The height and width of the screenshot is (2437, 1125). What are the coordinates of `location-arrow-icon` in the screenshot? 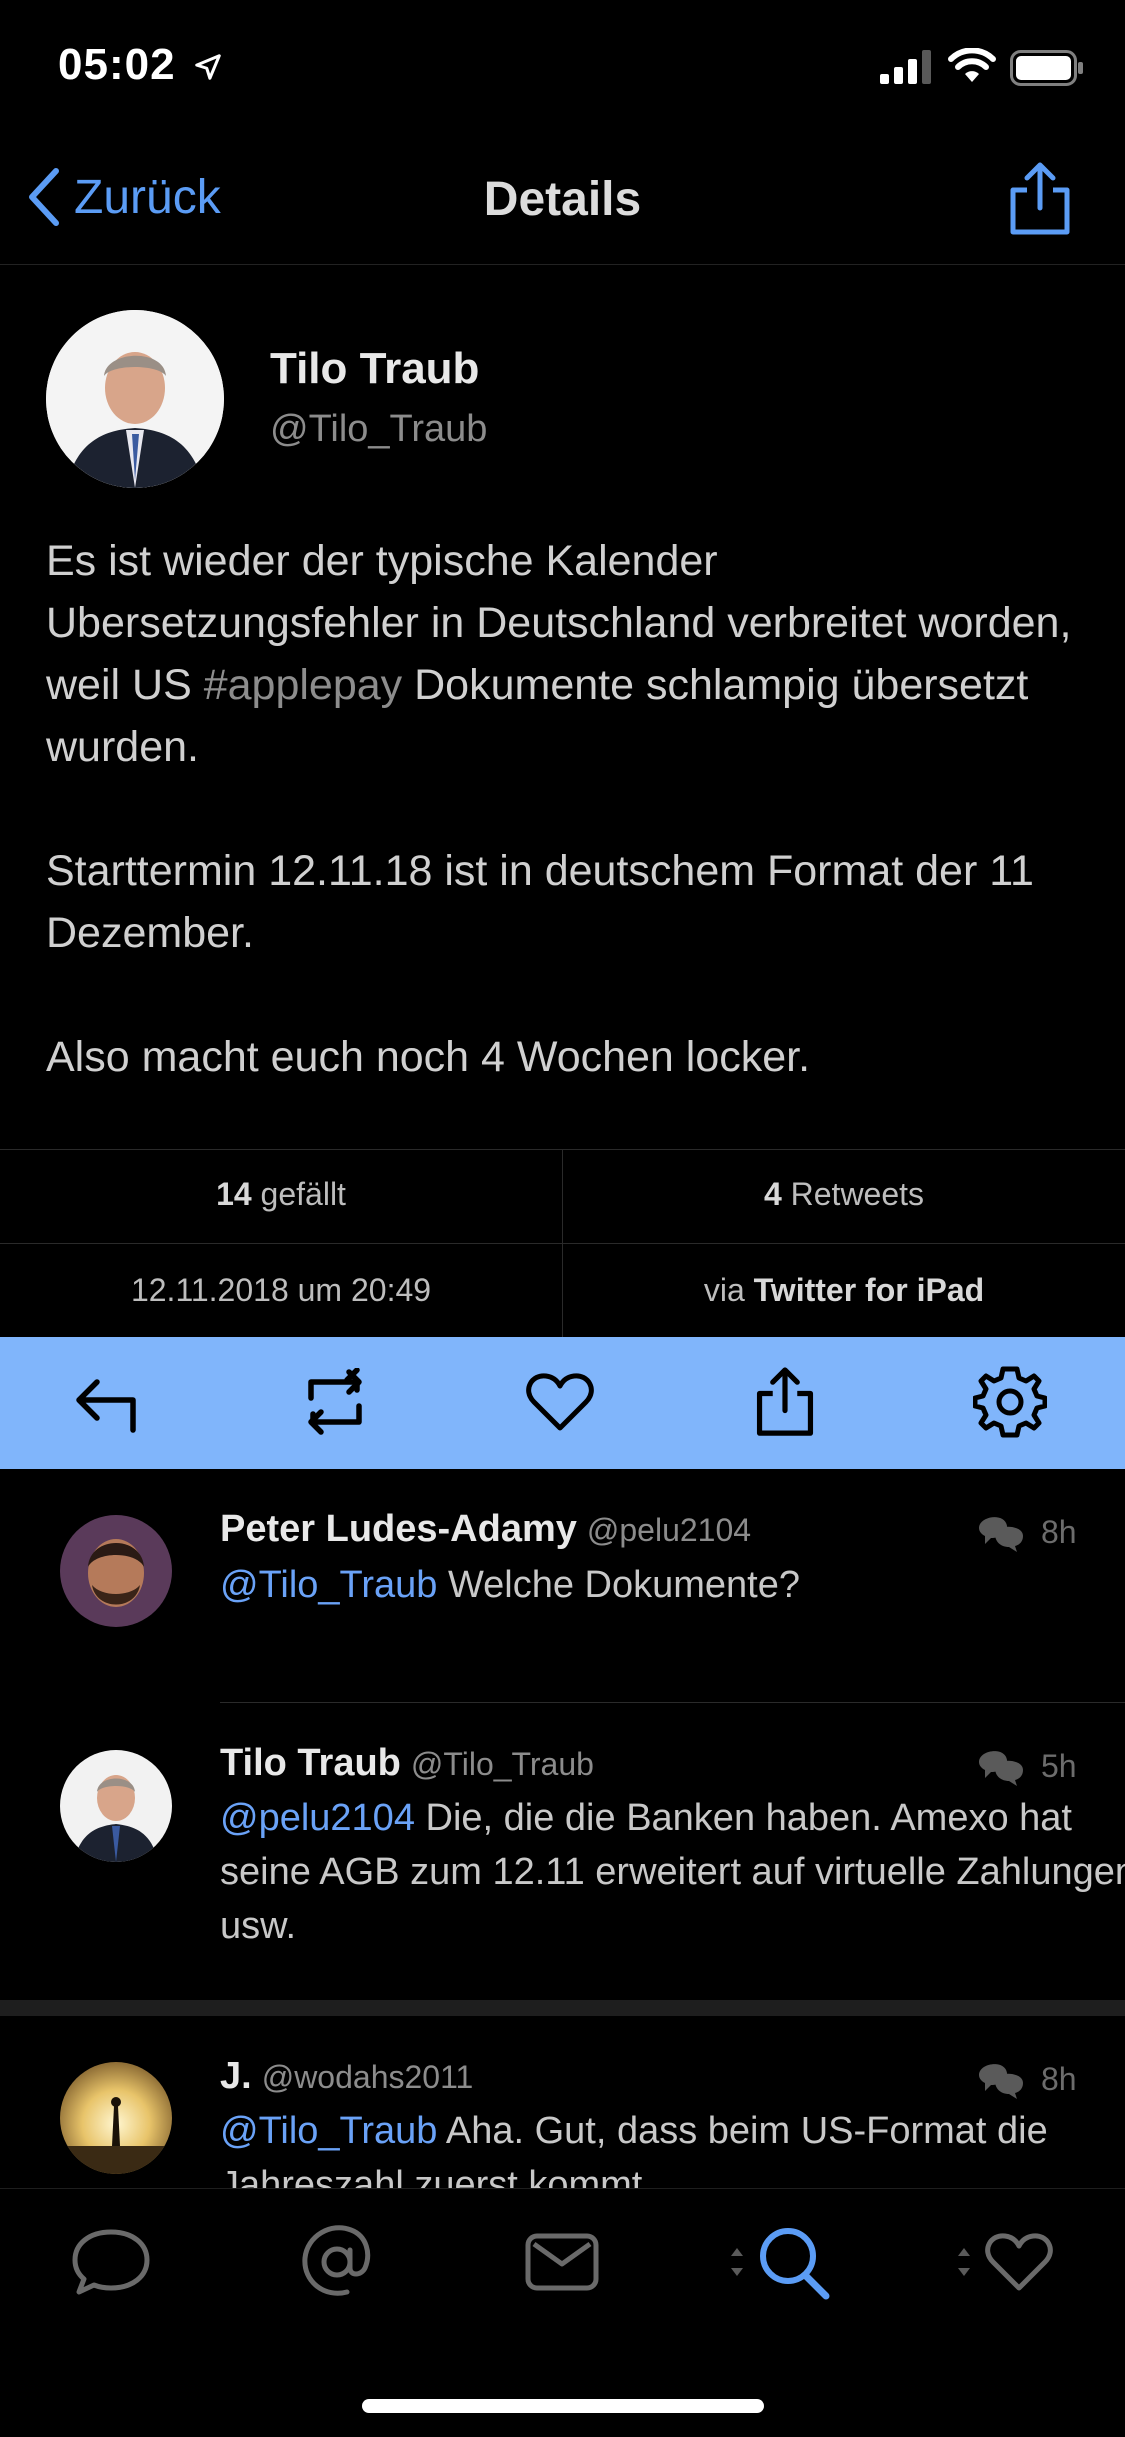 It's located at (208, 67).